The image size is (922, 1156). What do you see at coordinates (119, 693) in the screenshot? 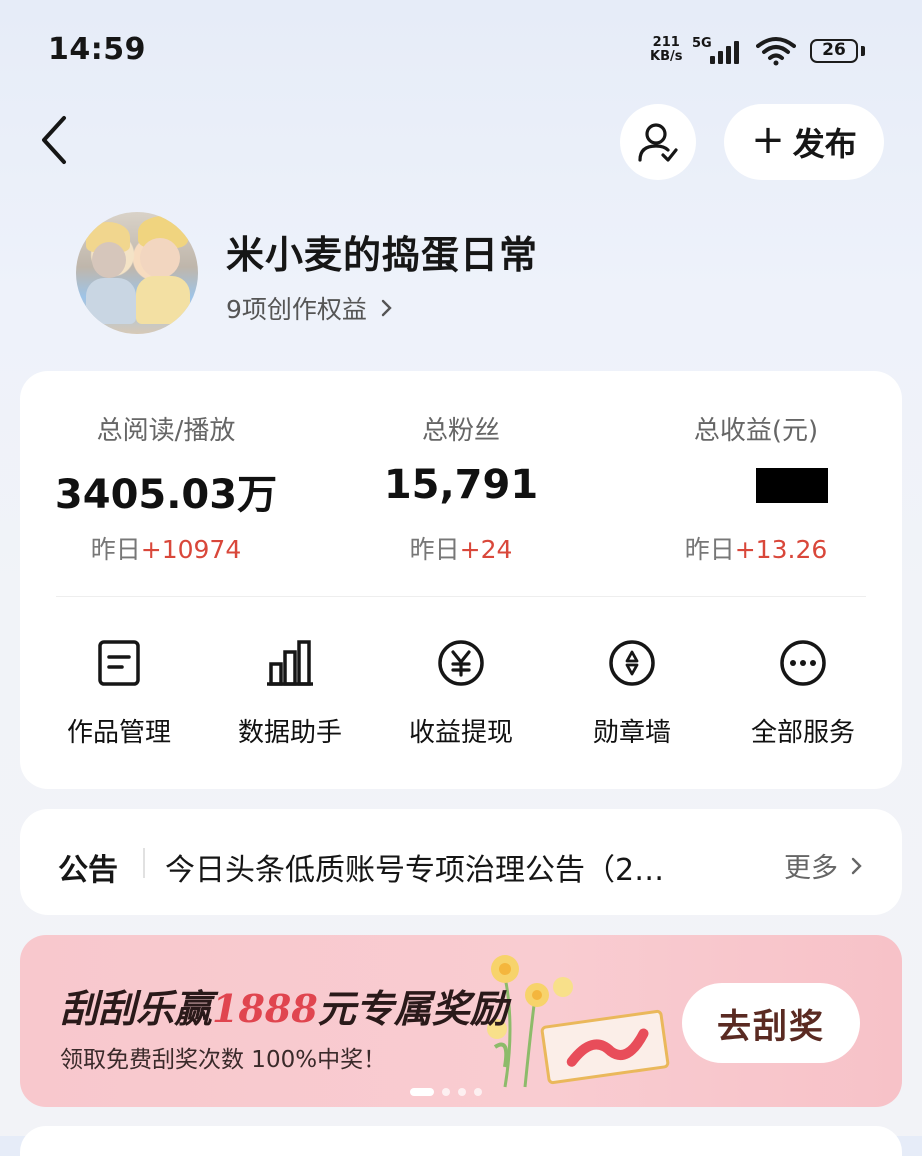
I see `tool-works-management: 作品管理` at bounding box center [119, 693].